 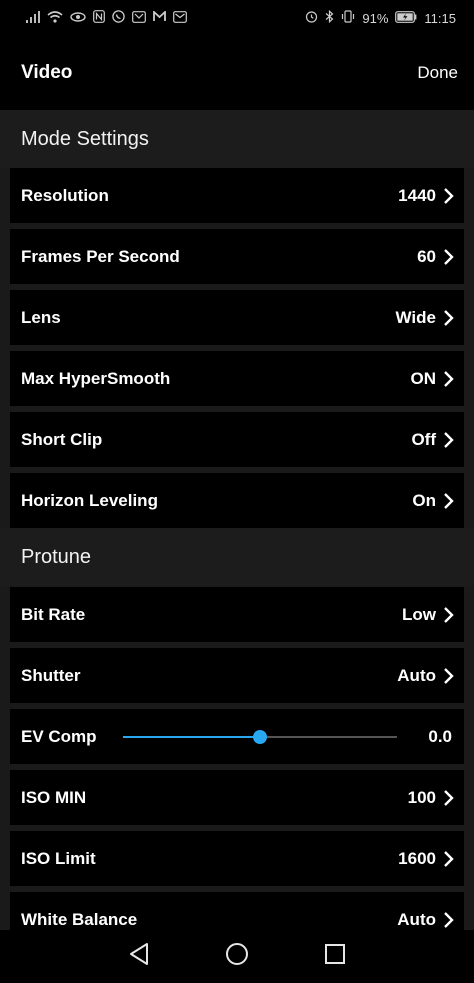 What do you see at coordinates (118, 18) in the screenshot?
I see `whatsapp-icon` at bounding box center [118, 18].